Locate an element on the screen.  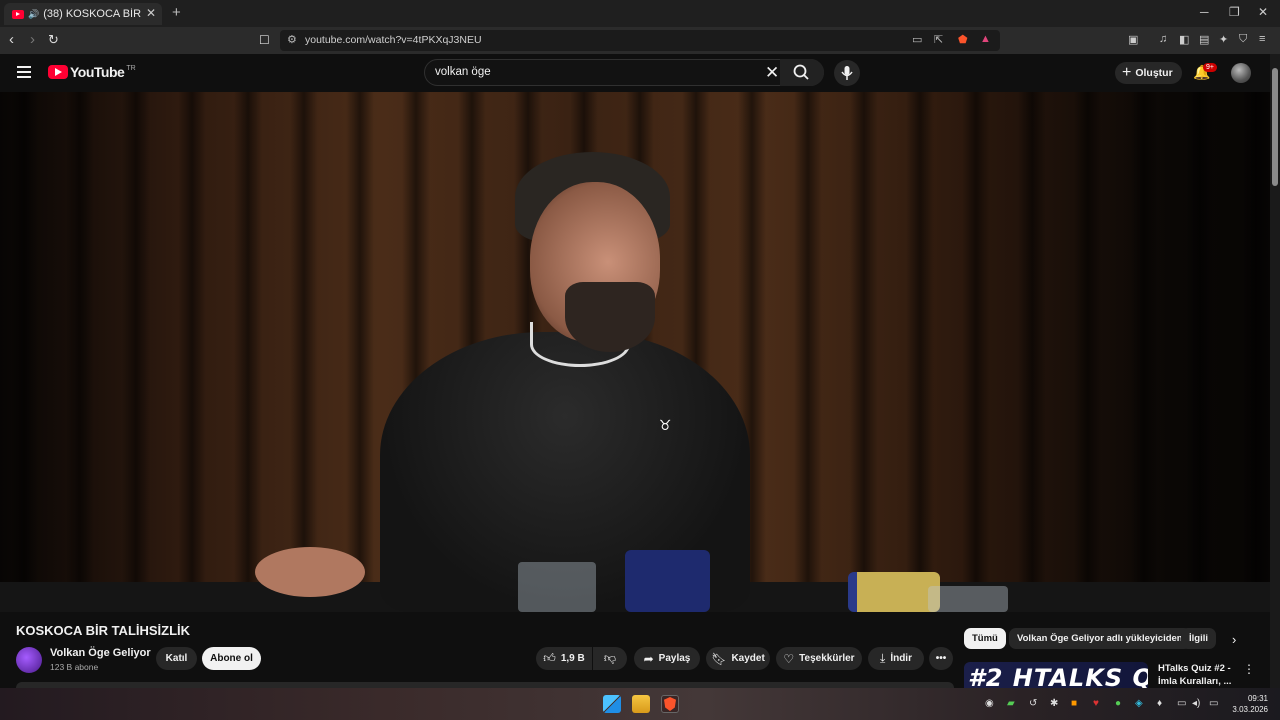
yellow-blue-mug is located at coordinates (894, 592).